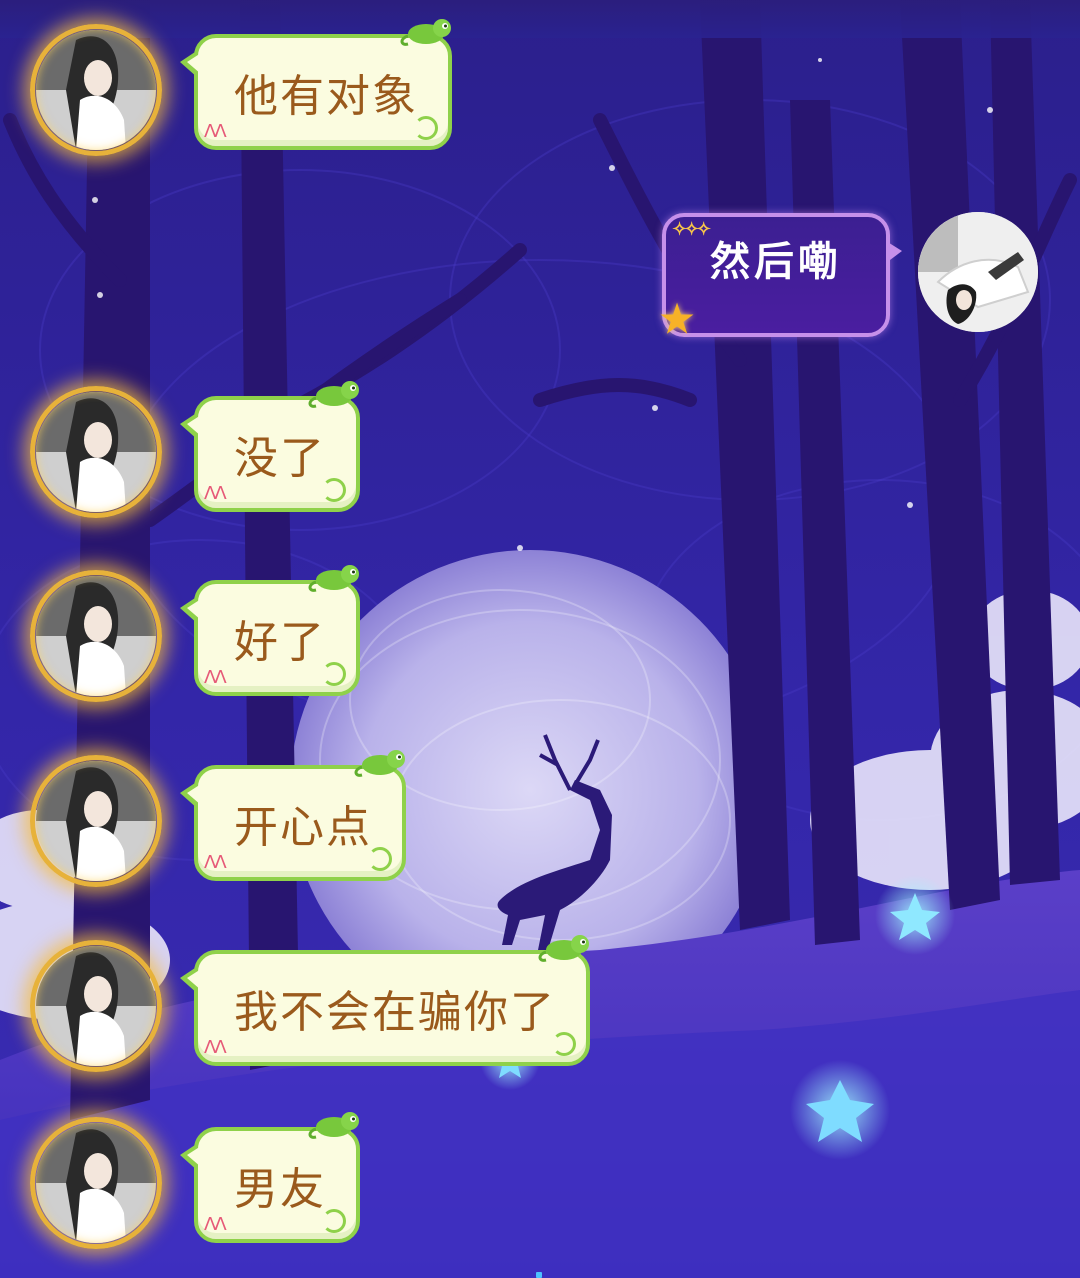  Describe the element at coordinates (395, 1012) in the screenshot. I see `message-text: 我不会在骗你了` at that location.